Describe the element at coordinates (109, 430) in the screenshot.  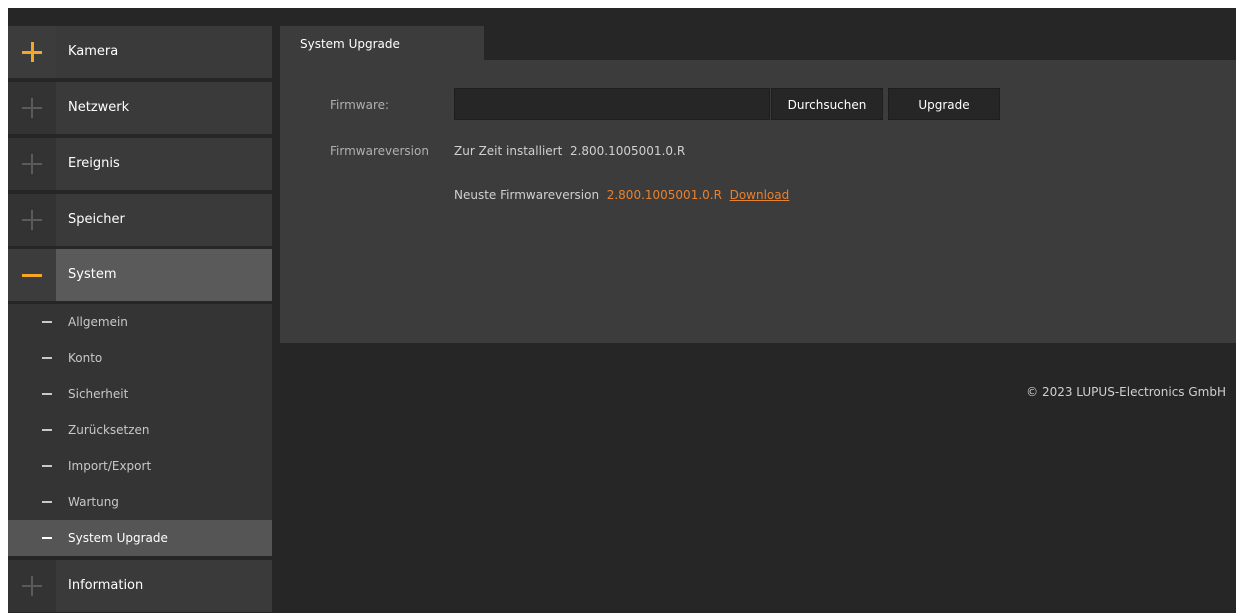
I see `submenu-item-label: Zurücksetzen` at that location.